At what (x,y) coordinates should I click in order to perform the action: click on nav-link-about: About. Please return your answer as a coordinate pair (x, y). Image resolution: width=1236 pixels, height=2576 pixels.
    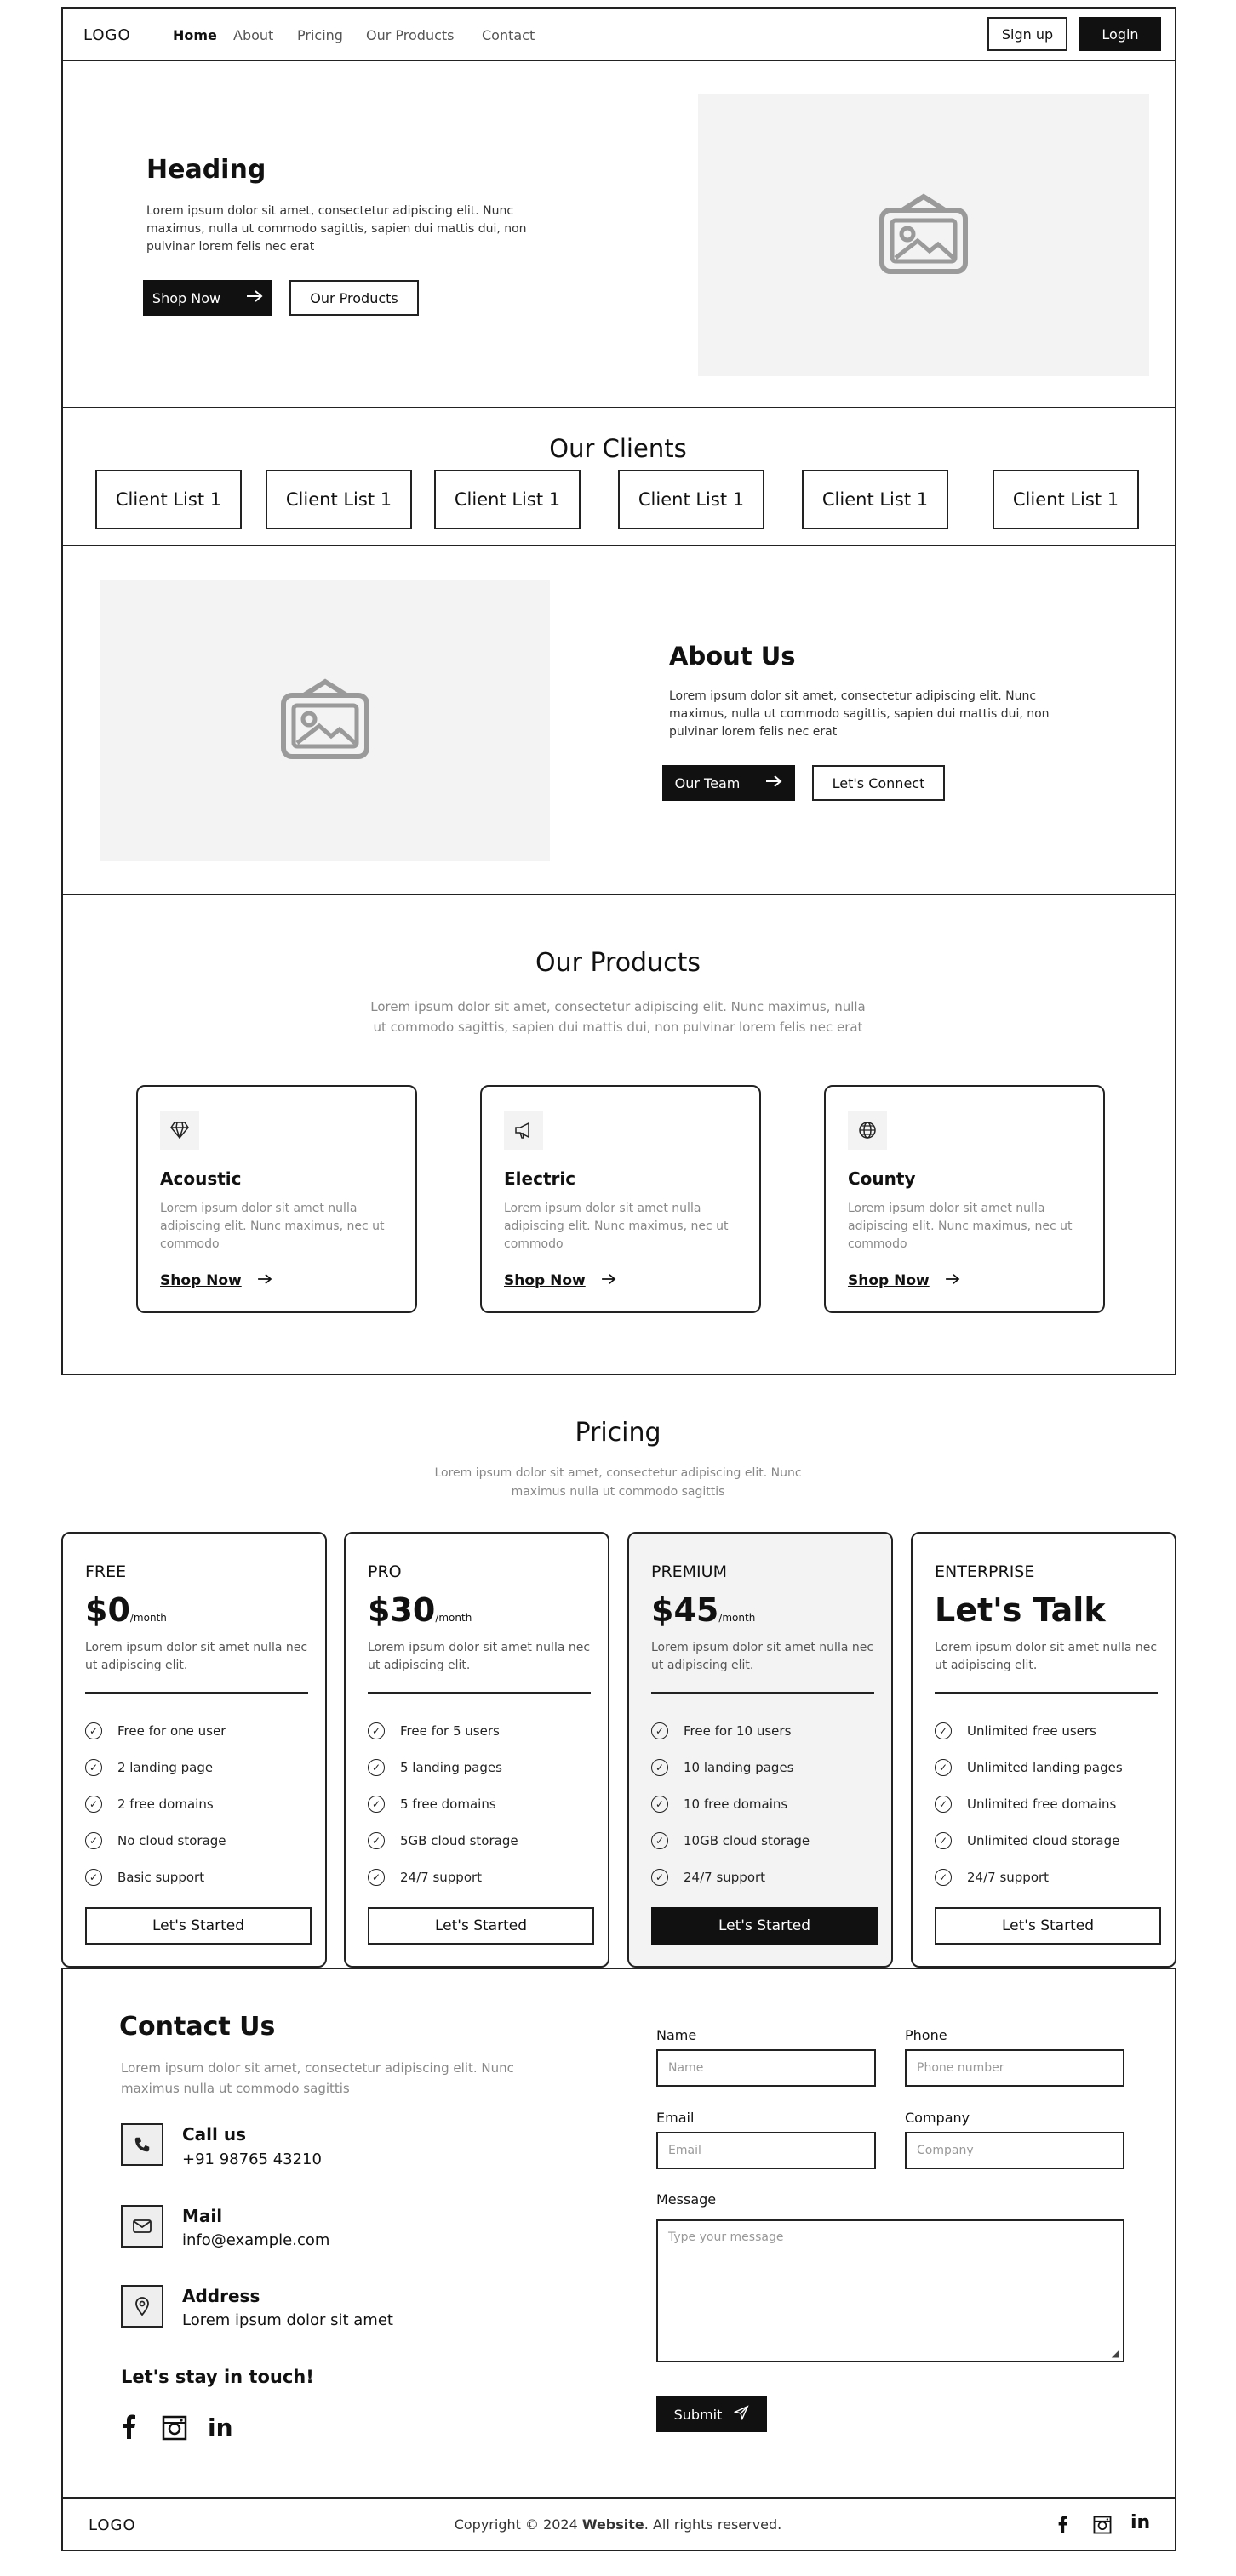
    Looking at the image, I should click on (253, 35).